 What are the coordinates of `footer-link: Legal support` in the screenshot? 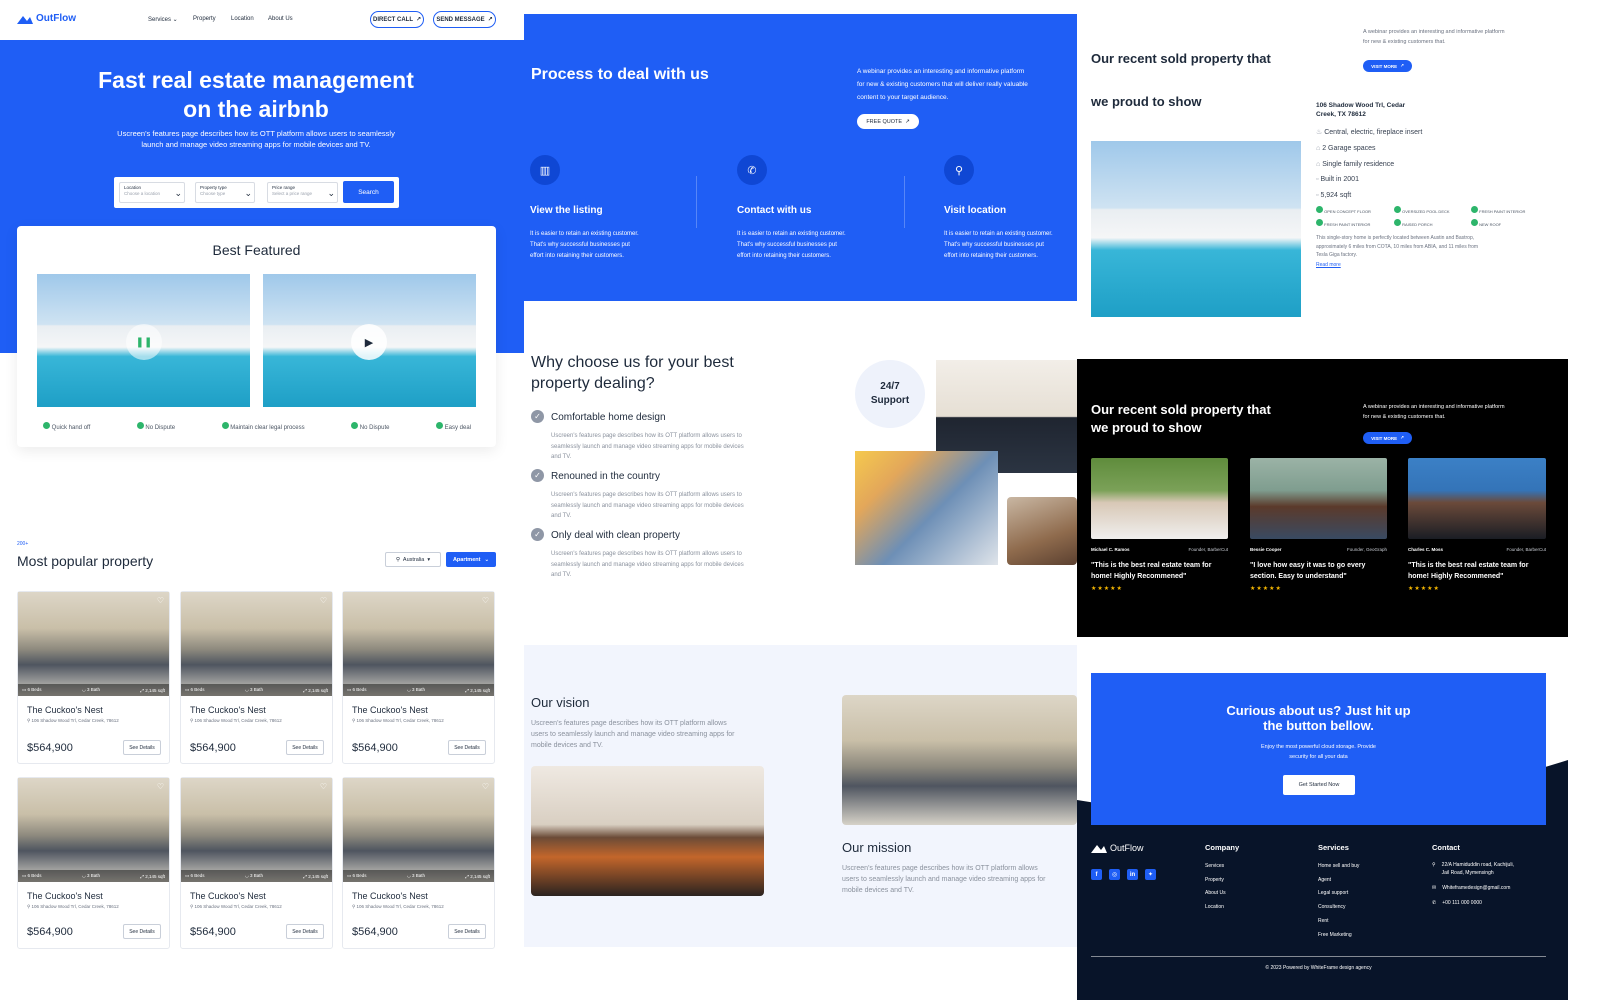 It's located at (1338, 894).